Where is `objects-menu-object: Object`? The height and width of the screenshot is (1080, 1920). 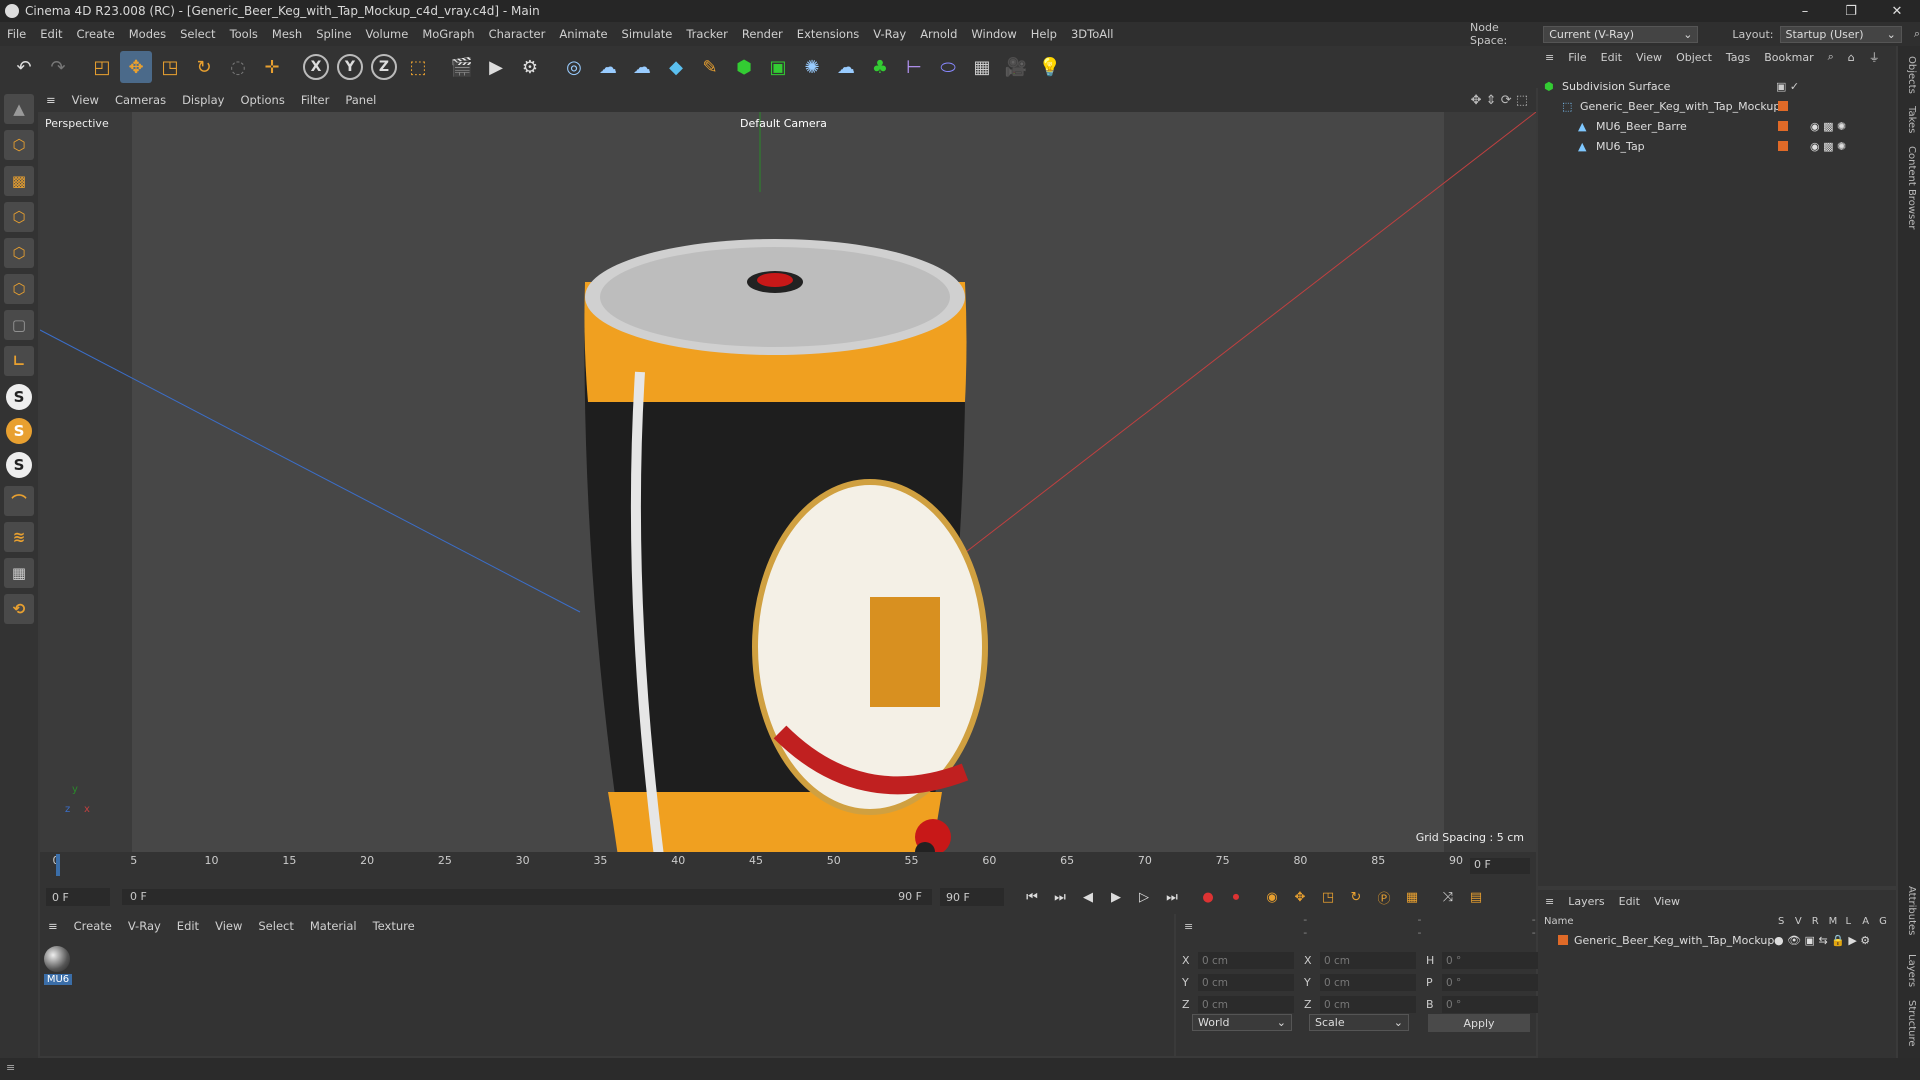 objects-menu-object: Object is located at coordinates (1694, 57).